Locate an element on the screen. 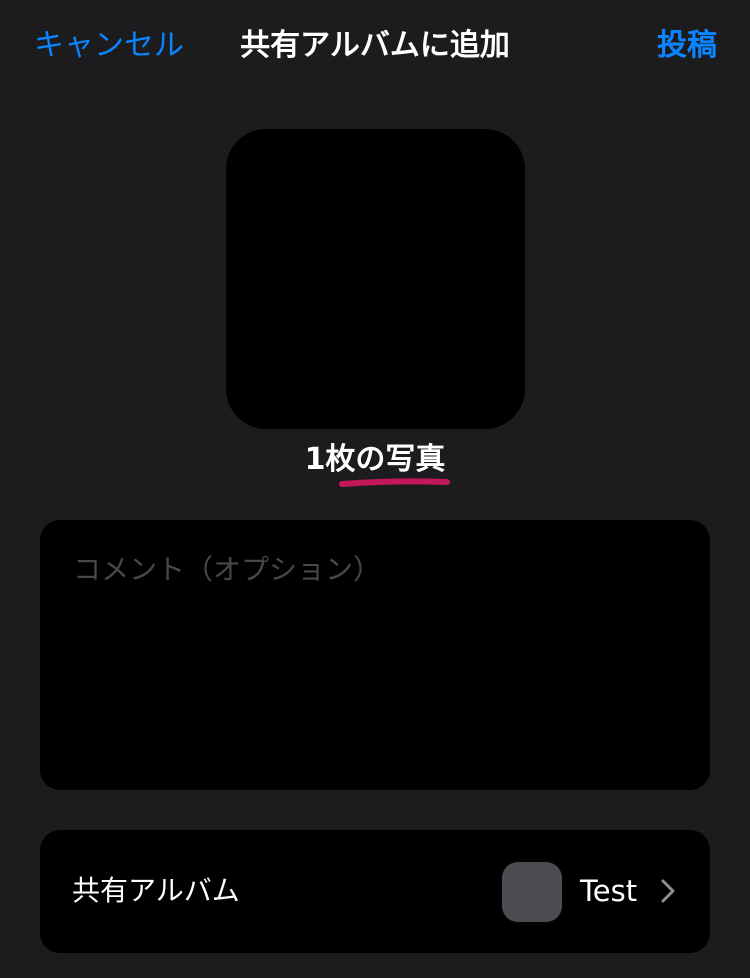  chevron-right-icon is located at coordinates (668, 891).